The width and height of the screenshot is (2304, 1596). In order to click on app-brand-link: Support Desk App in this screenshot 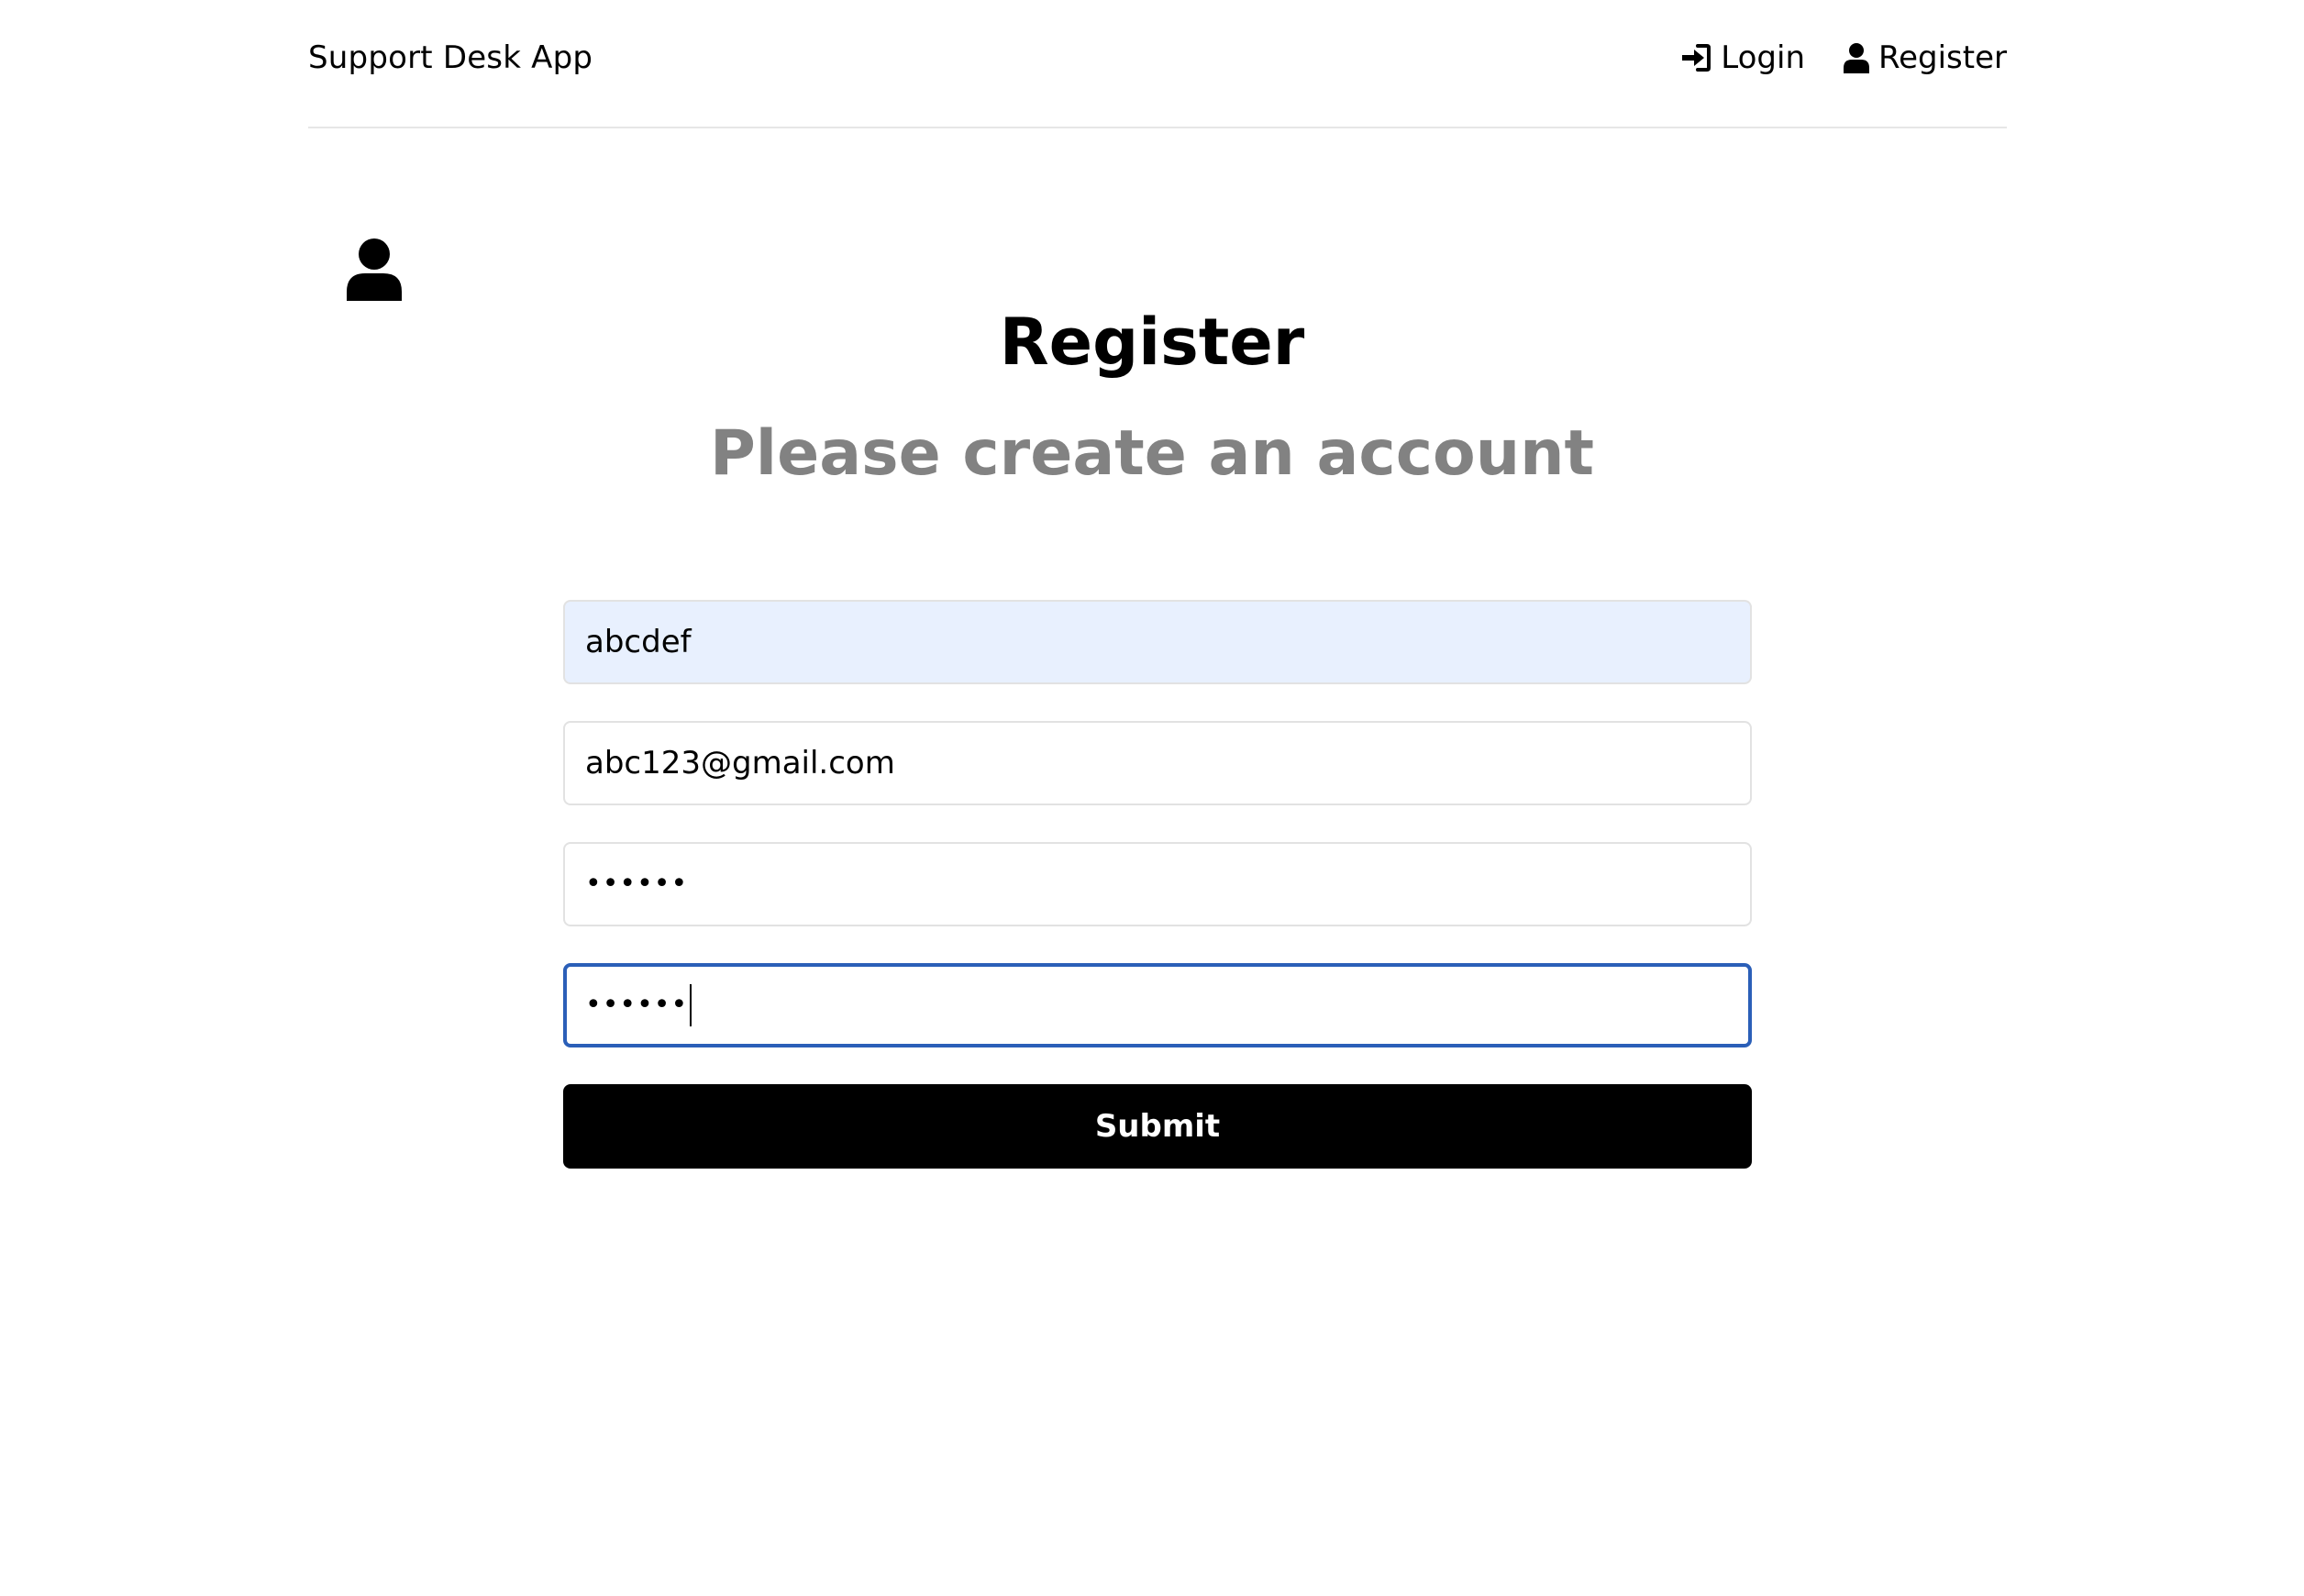, I will do `click(450, 57)`.